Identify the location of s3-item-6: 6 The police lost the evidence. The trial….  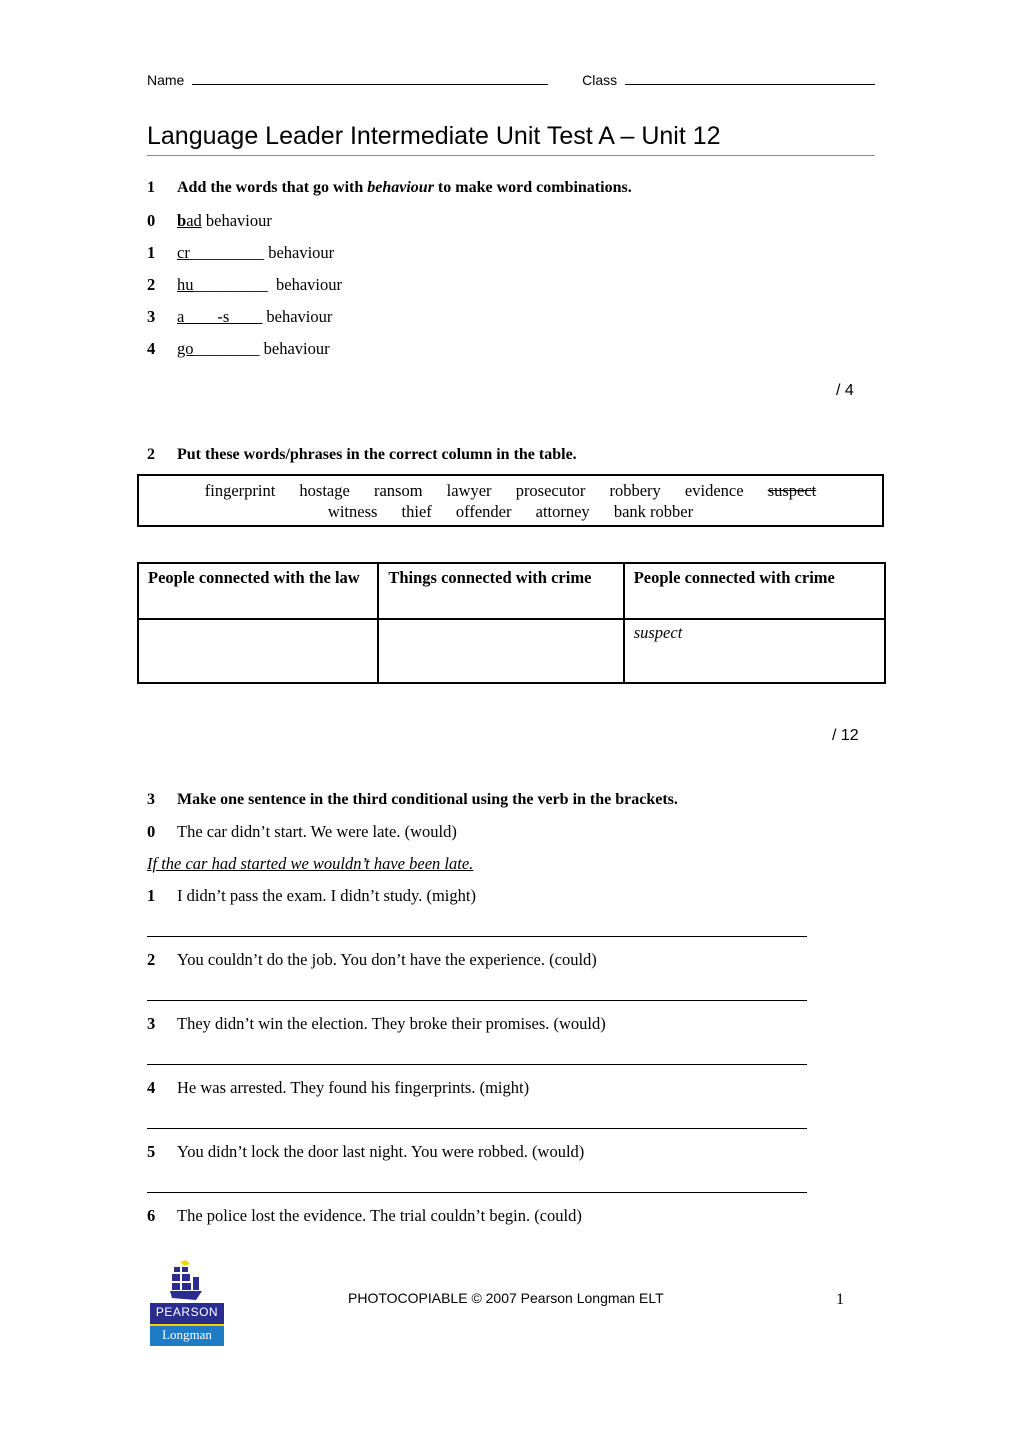
(364, 1216).